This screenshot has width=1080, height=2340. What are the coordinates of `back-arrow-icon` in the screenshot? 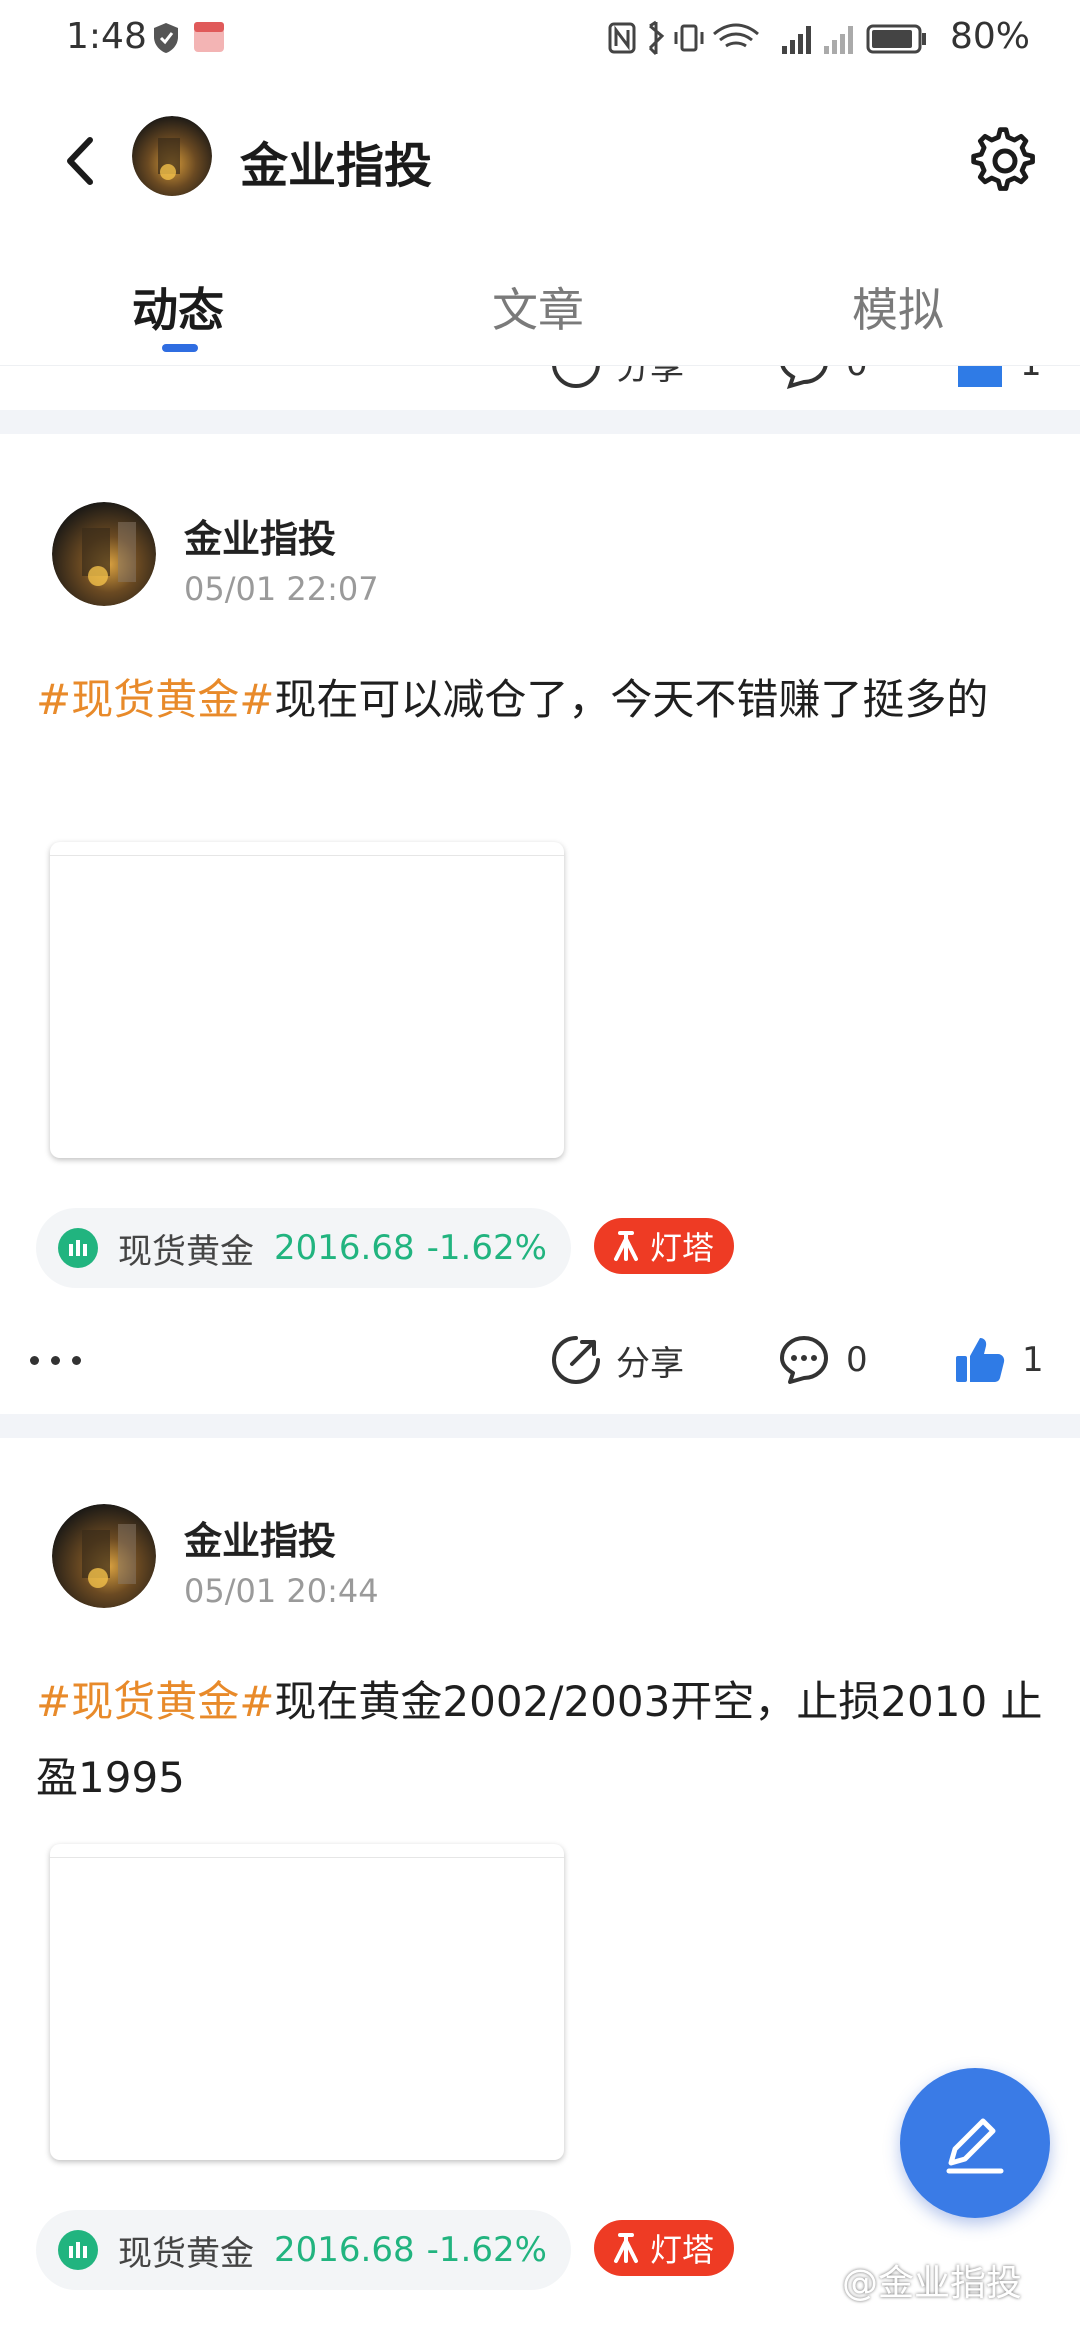 It's located at (80, 161).